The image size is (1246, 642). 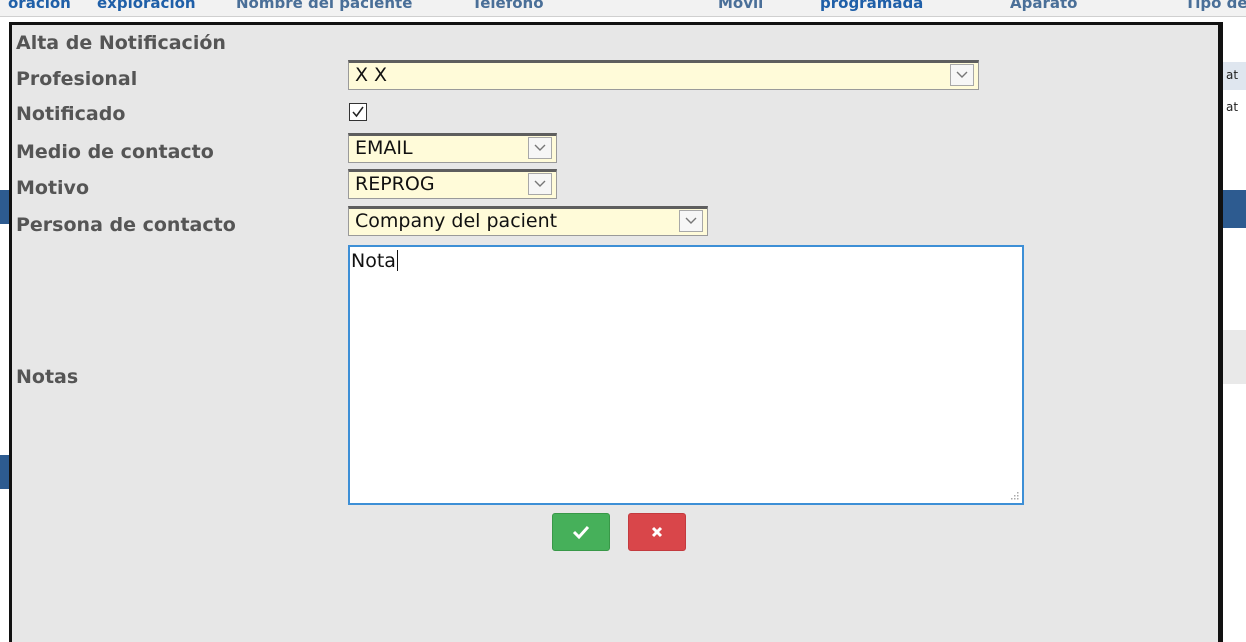 I want to click on notas-label: Notas, so click(x=47, y=377).